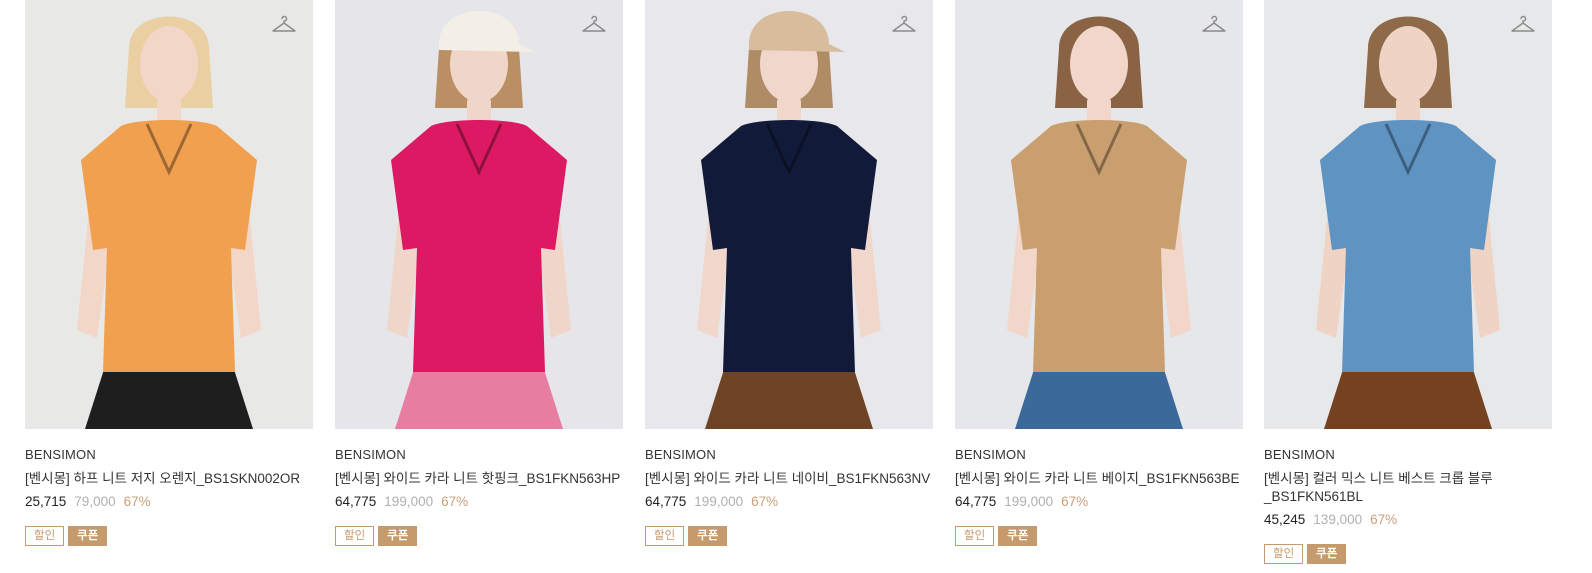 Image resolution: width=1592 pixels, height=573 pixels. Describe the element at coordinates (1408, 488) in the screenshot. I see `product-name: [벤시몽] 컬러 믹스 니트 베스트 크롭 블루_BS1FKN561BL` at that location.